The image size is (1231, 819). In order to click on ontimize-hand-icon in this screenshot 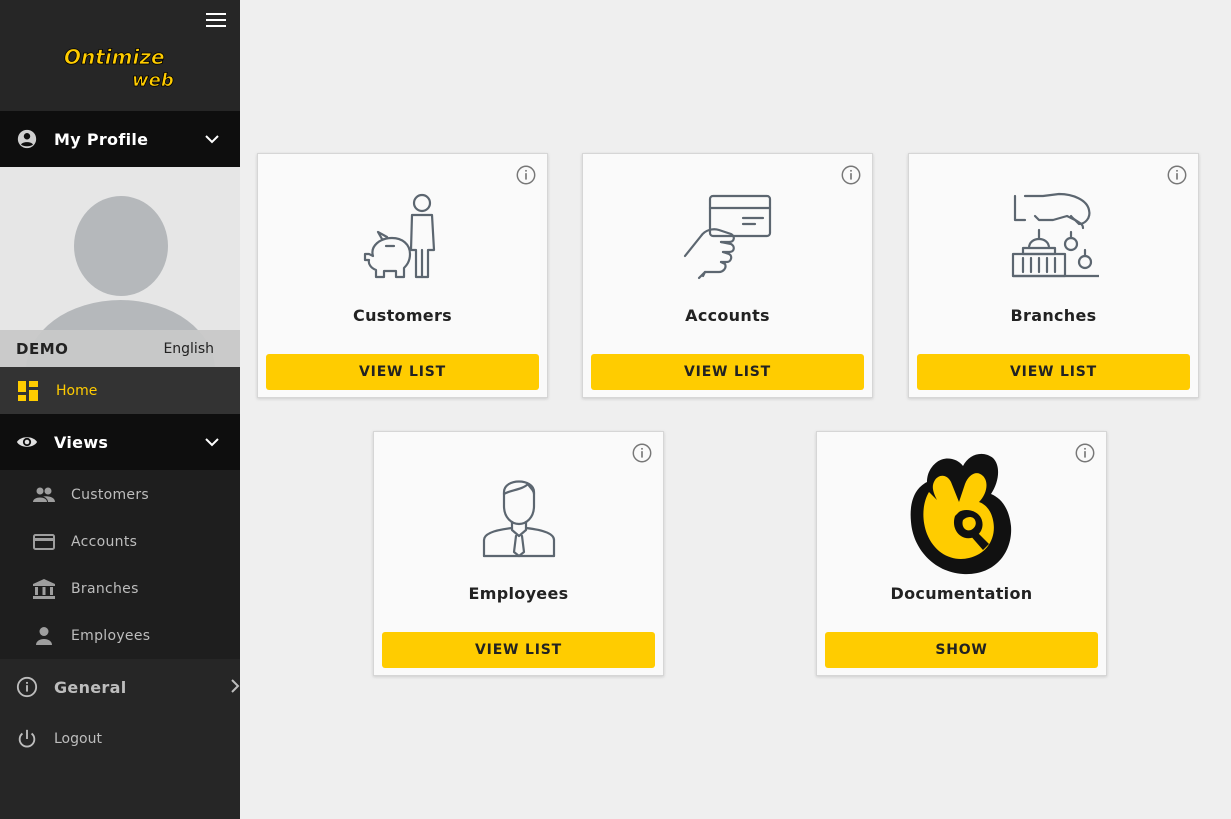, I will do `click(960, 514)`.